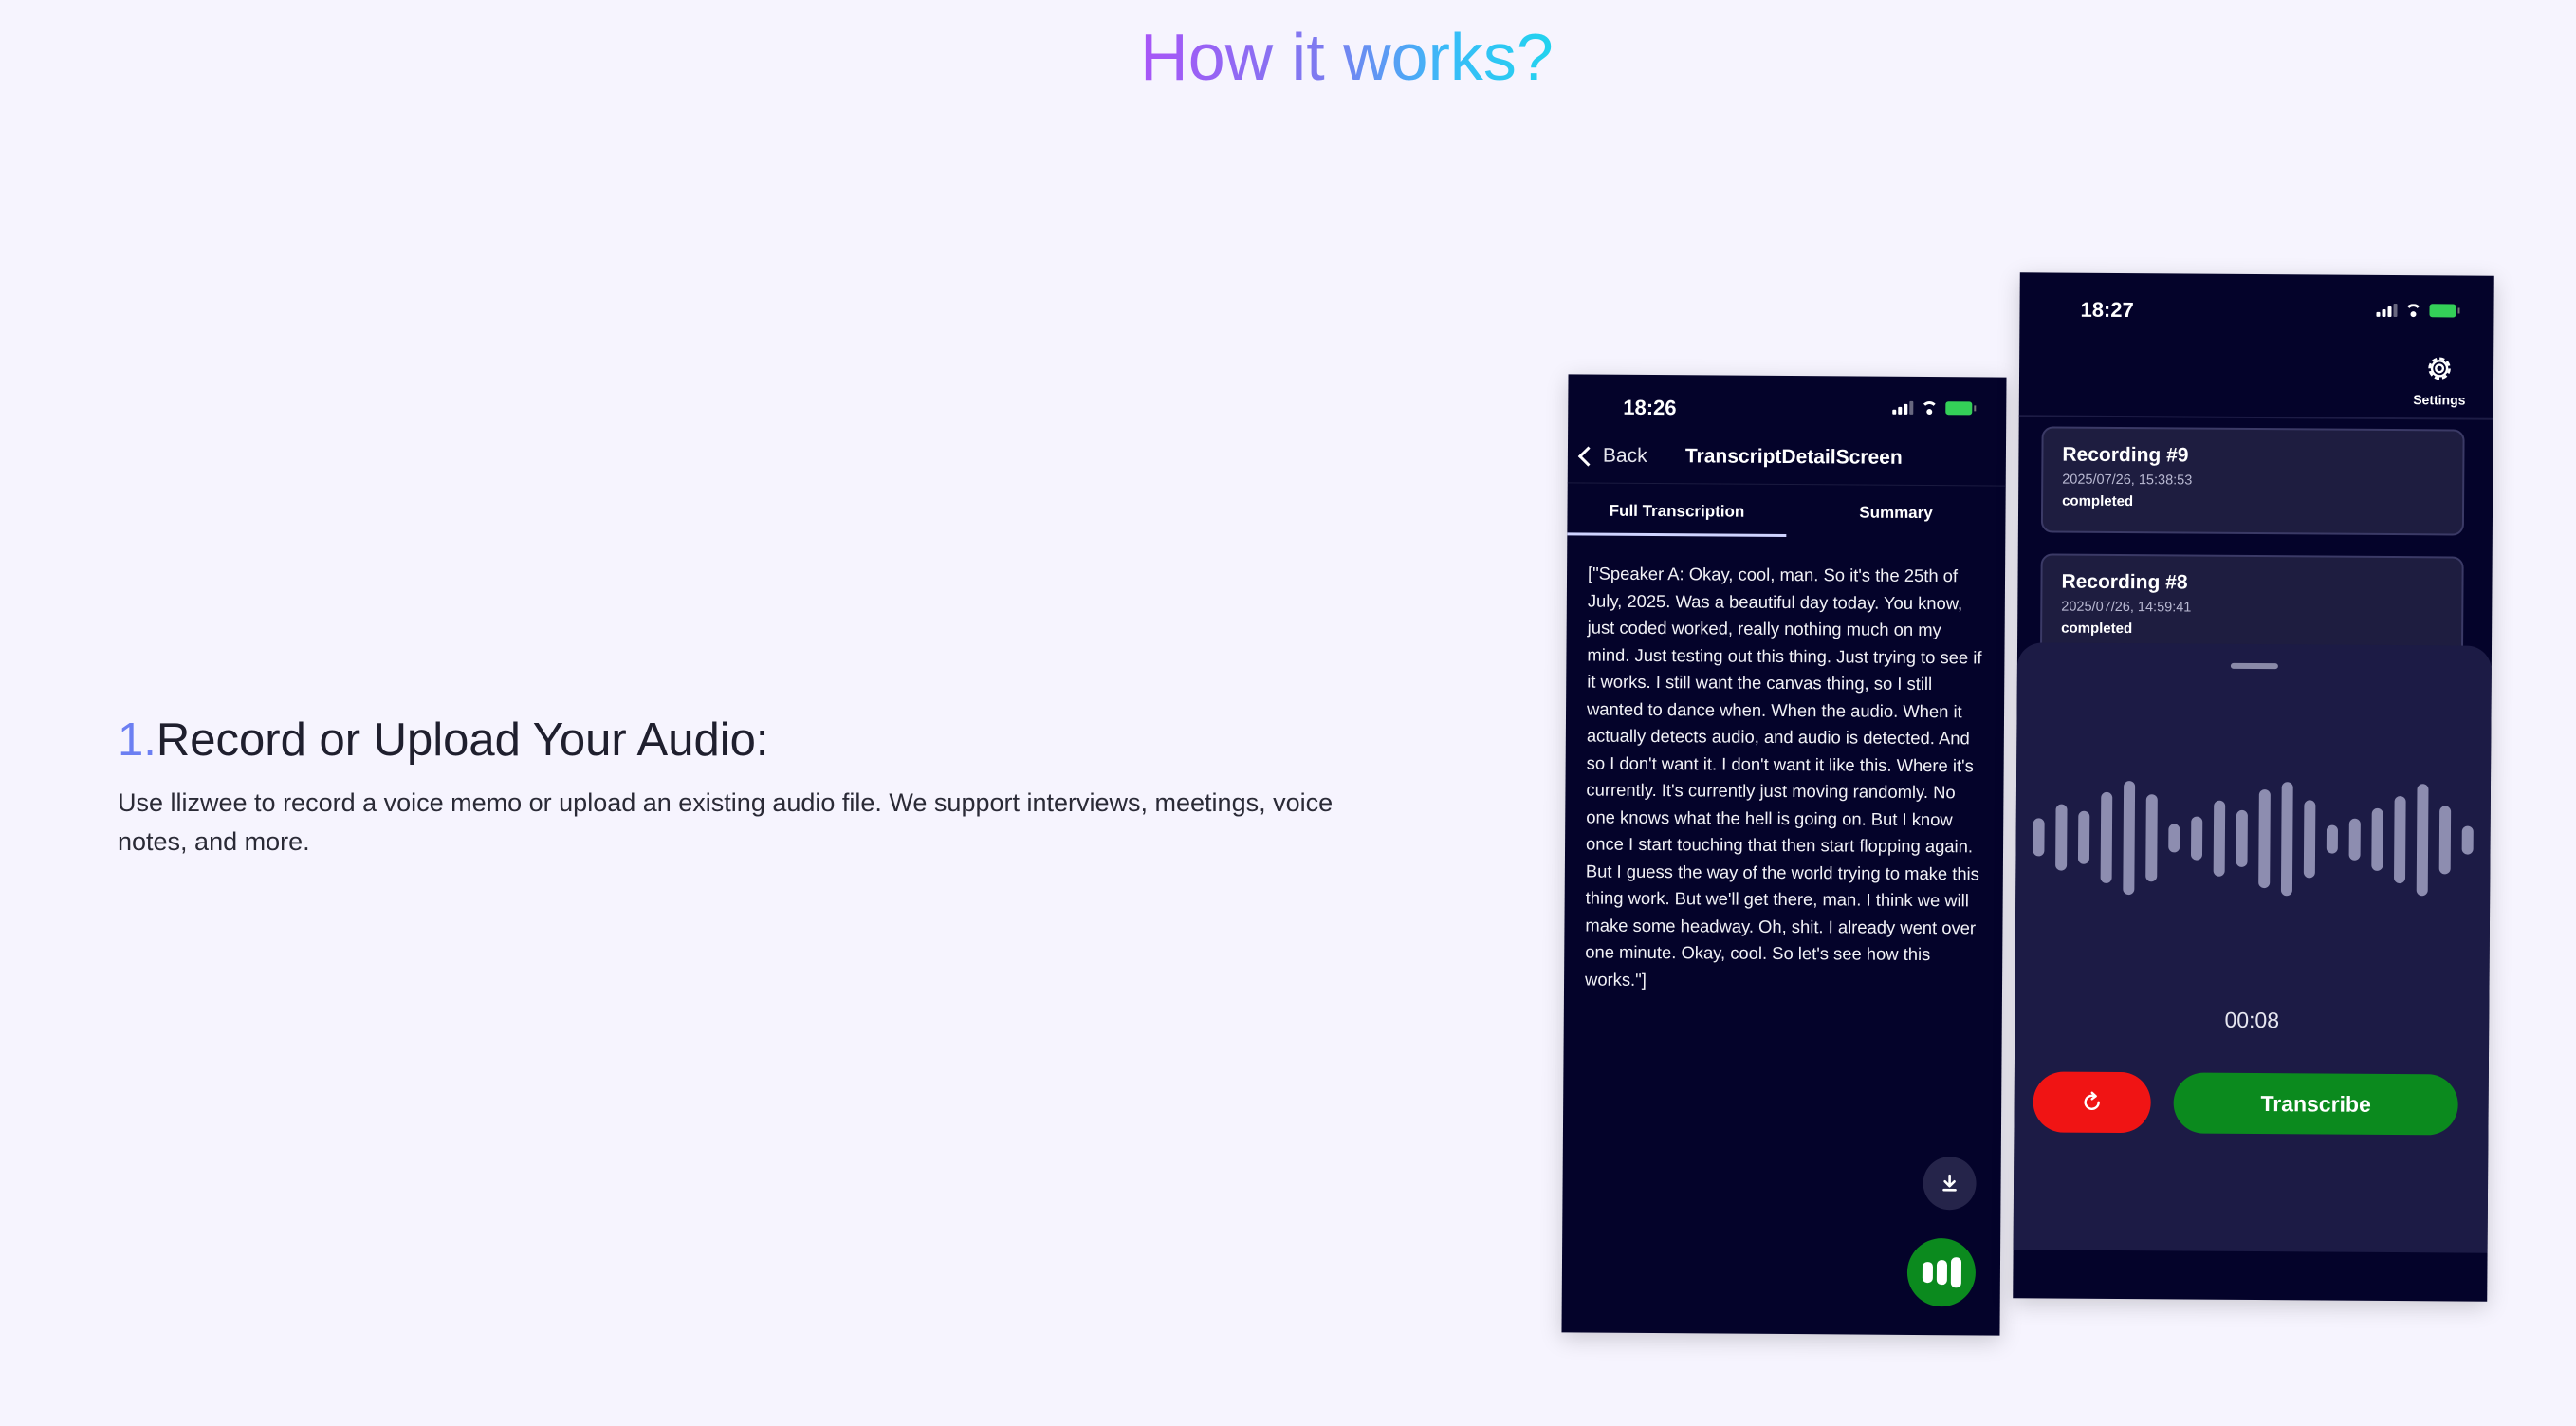  I want to click on chevron-left-icon, so click(1588, 456).